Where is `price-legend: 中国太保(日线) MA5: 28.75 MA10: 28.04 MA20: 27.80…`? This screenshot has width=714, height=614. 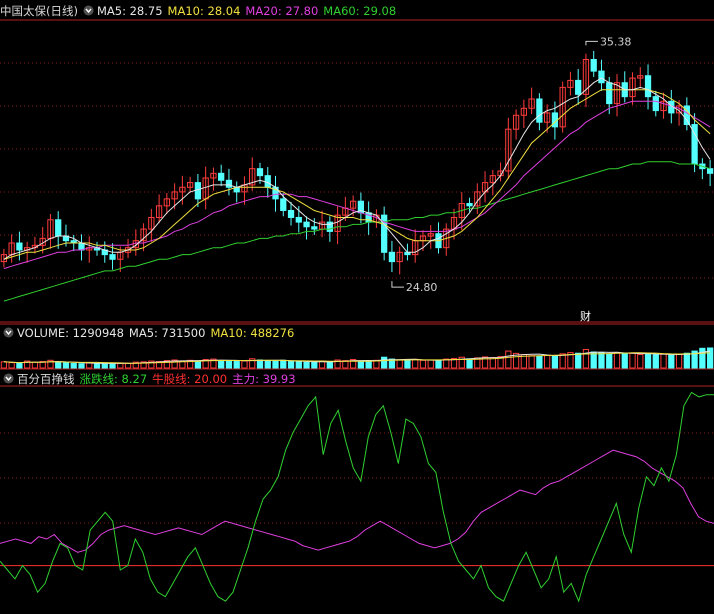
price-legend: 中国太保(日线) MA5: 28.75 MA10: 28.04 MA20: 27.80… is located at coordinates (200, 11).